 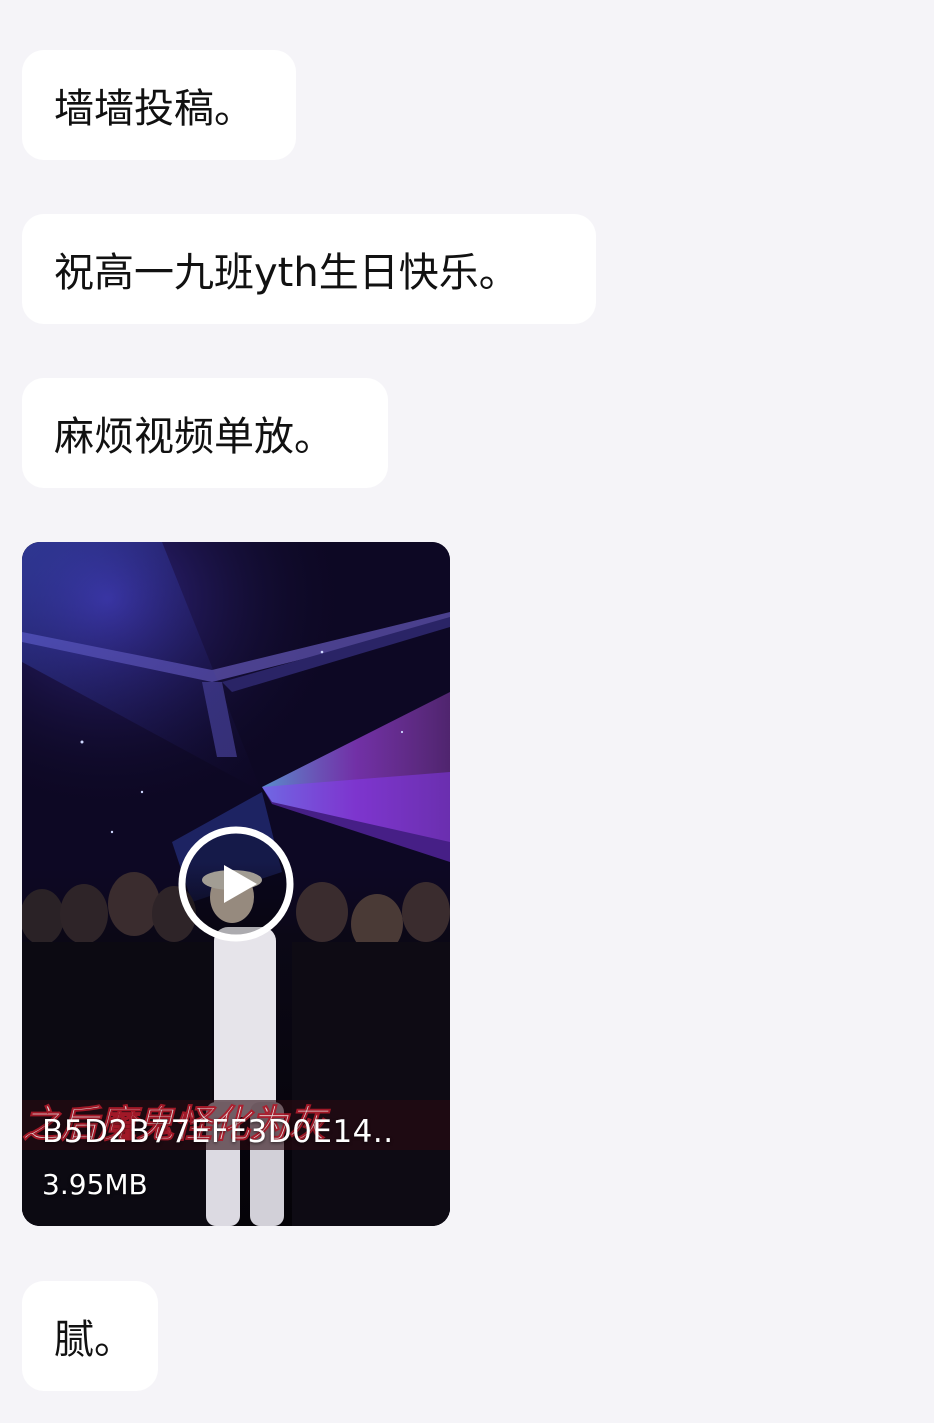 I want to click on message-text: 腻。, so click(x=94, y=1340).